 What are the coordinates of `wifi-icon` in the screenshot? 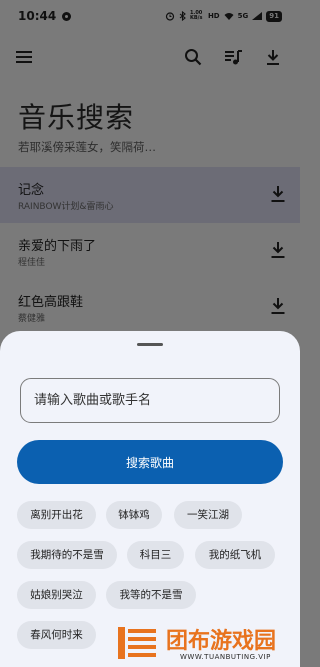 It's located at (229, 16).